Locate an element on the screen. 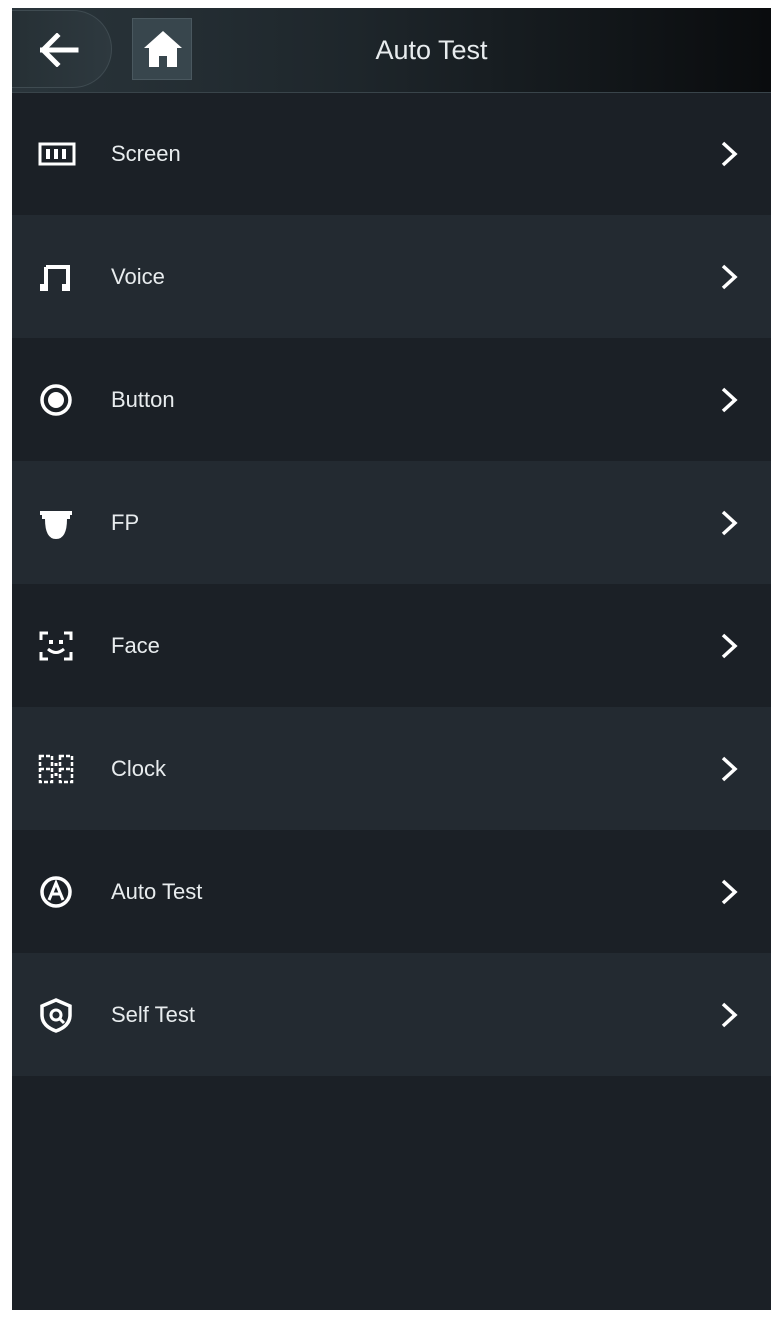  menu-item-label: Button is located at coordinates (143, 399).